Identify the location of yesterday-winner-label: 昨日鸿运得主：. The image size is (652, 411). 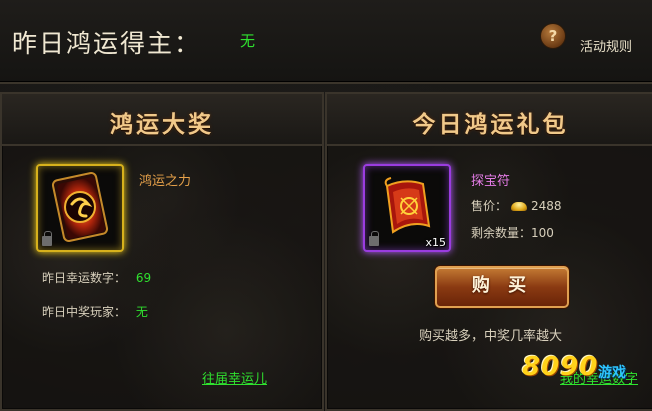
(107, 43).